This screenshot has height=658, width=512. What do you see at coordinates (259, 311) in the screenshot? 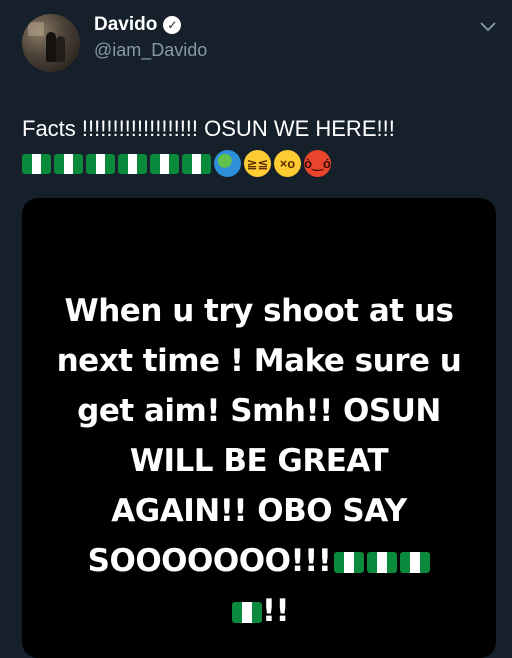
I see `media-text-line: When u try shoot at us` at bounding box center [259, 311].